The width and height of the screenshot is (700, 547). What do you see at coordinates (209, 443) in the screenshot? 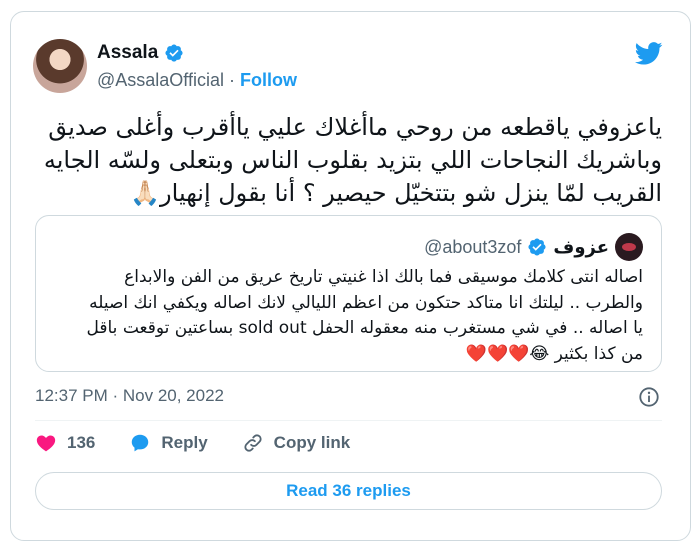
I see `tweet-actions: 136 Reply Copy link` at bounding box center [209, 443].